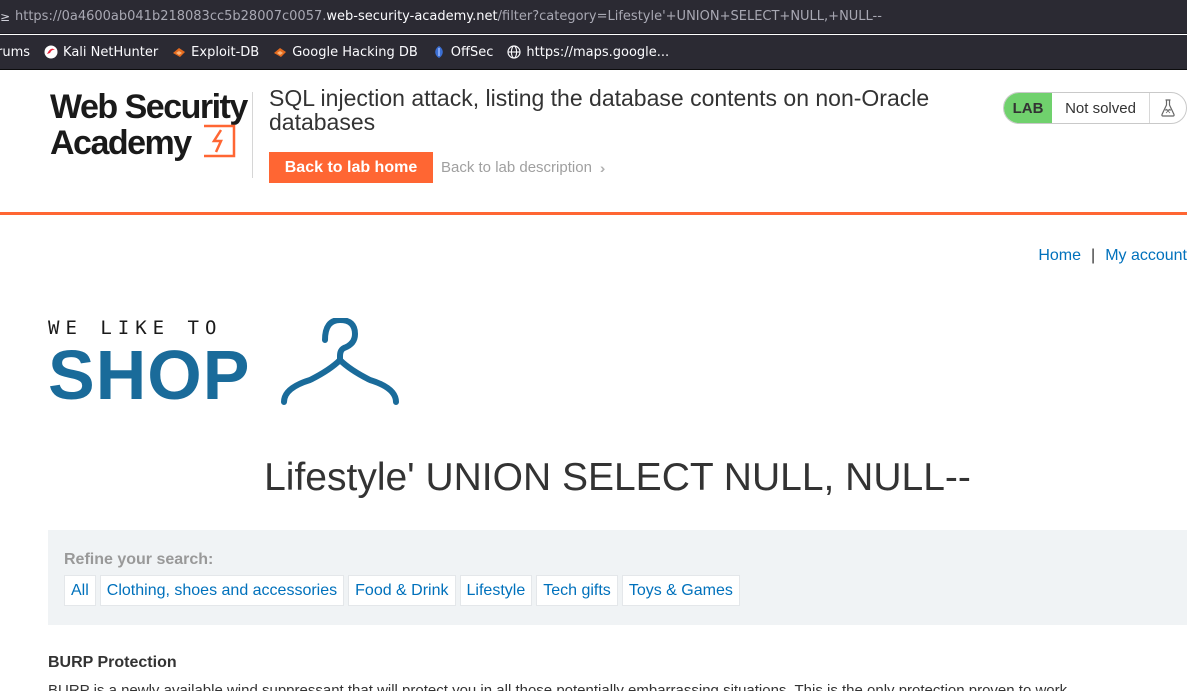 This screenshot has width=1187, height=691. Describe the element at coordinates (617, 477) in the screenshot. I see `category-heading: Lifestyle' UNION SELECT NULL, NULL--` at that location.